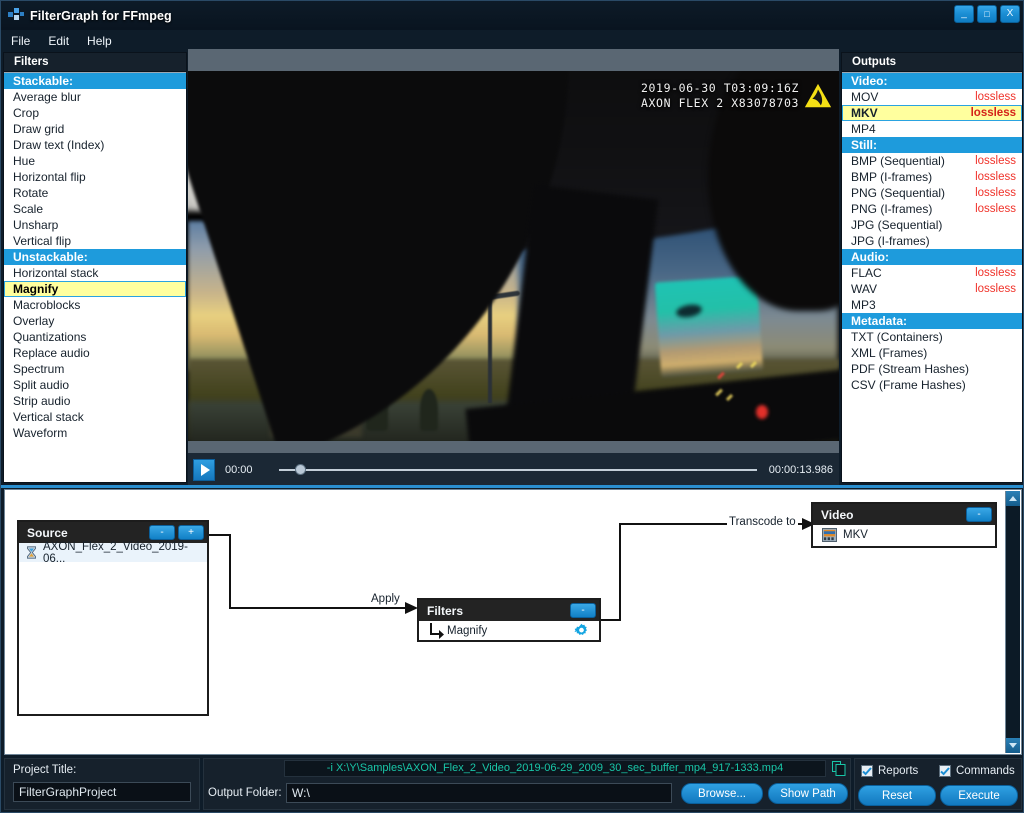 This screenshot has height=813, width=1024. Describe the element at coordinates (95, 225) in the screenshot. I see `filters-list-item: Unsharp` at that location.